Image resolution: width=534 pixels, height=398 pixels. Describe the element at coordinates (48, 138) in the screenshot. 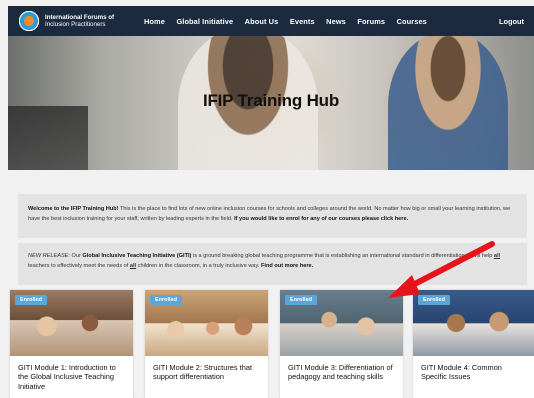

I see `hero-laptop-shape` at that location.